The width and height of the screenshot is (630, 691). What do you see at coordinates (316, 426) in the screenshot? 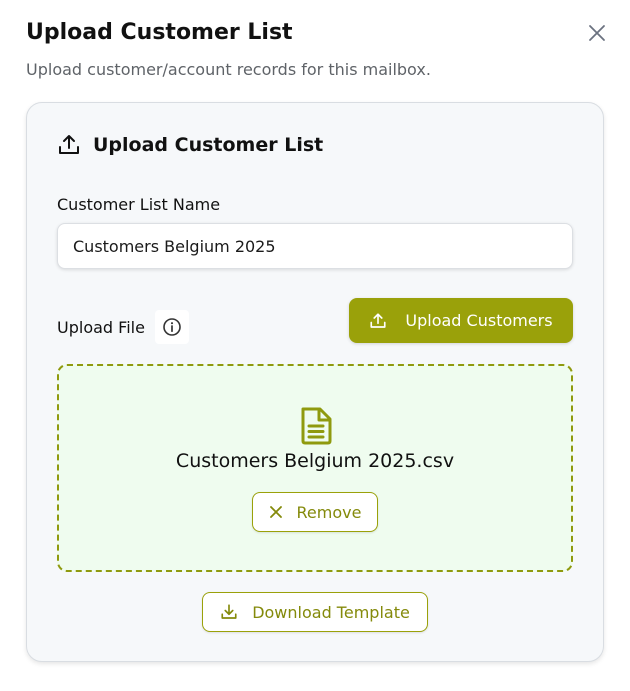
I see `file-document-icon` at bounding box center [316, 426].